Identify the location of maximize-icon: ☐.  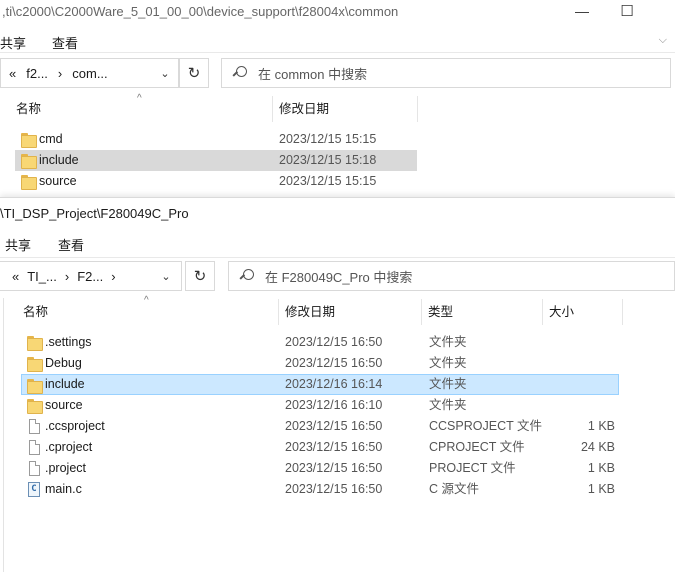
(627, 11).